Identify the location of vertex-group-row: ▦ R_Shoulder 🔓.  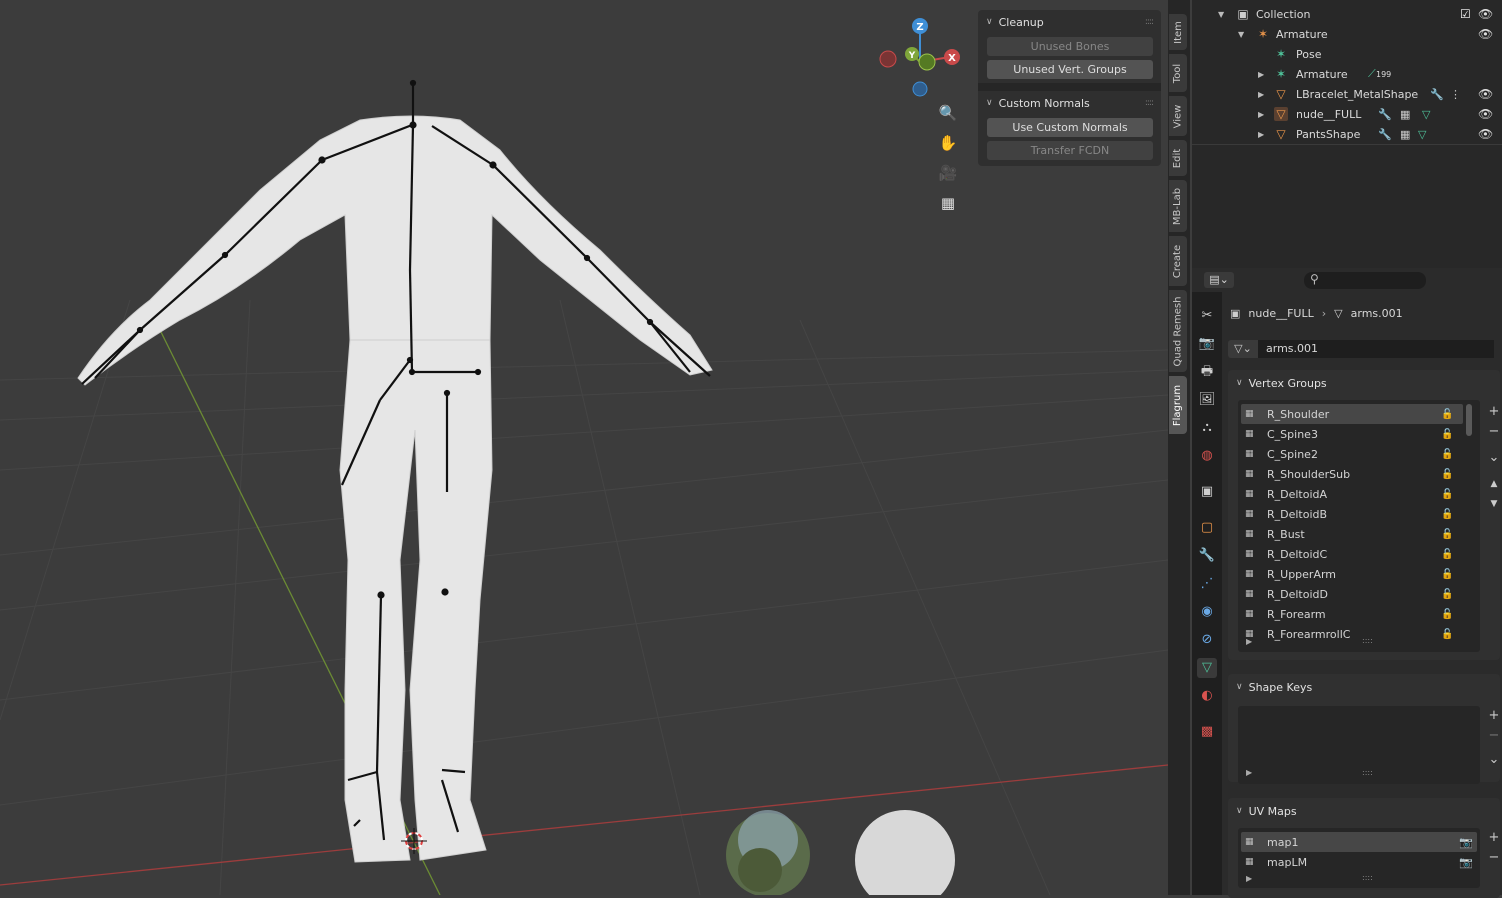
(1352, 414).